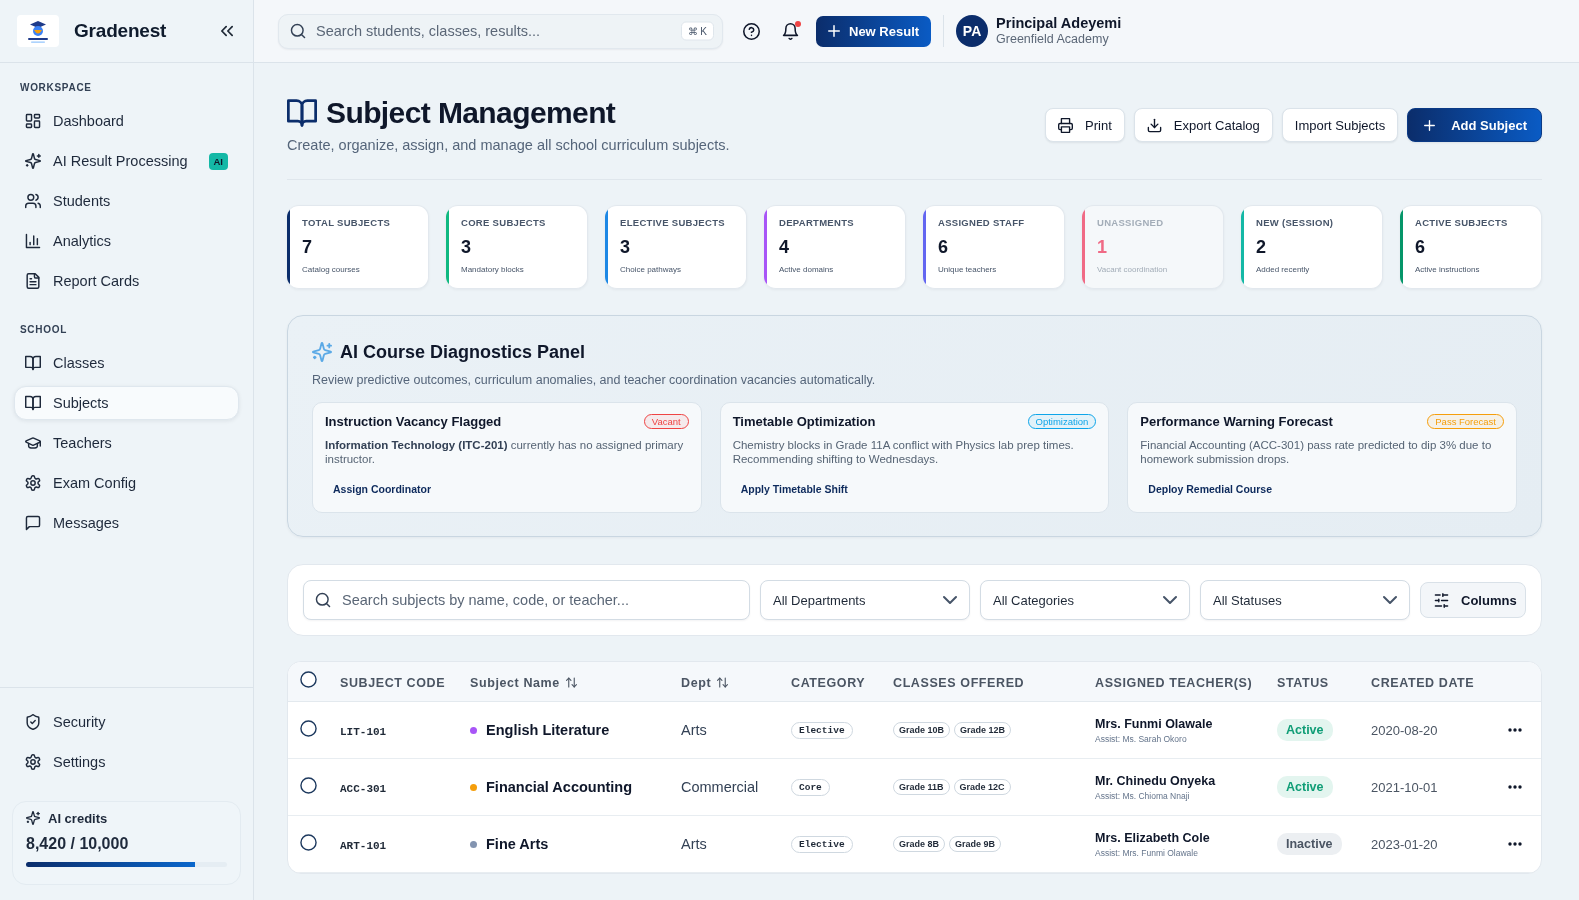  I want to click on subject-name: Financial Accounting, so click(559, 787).